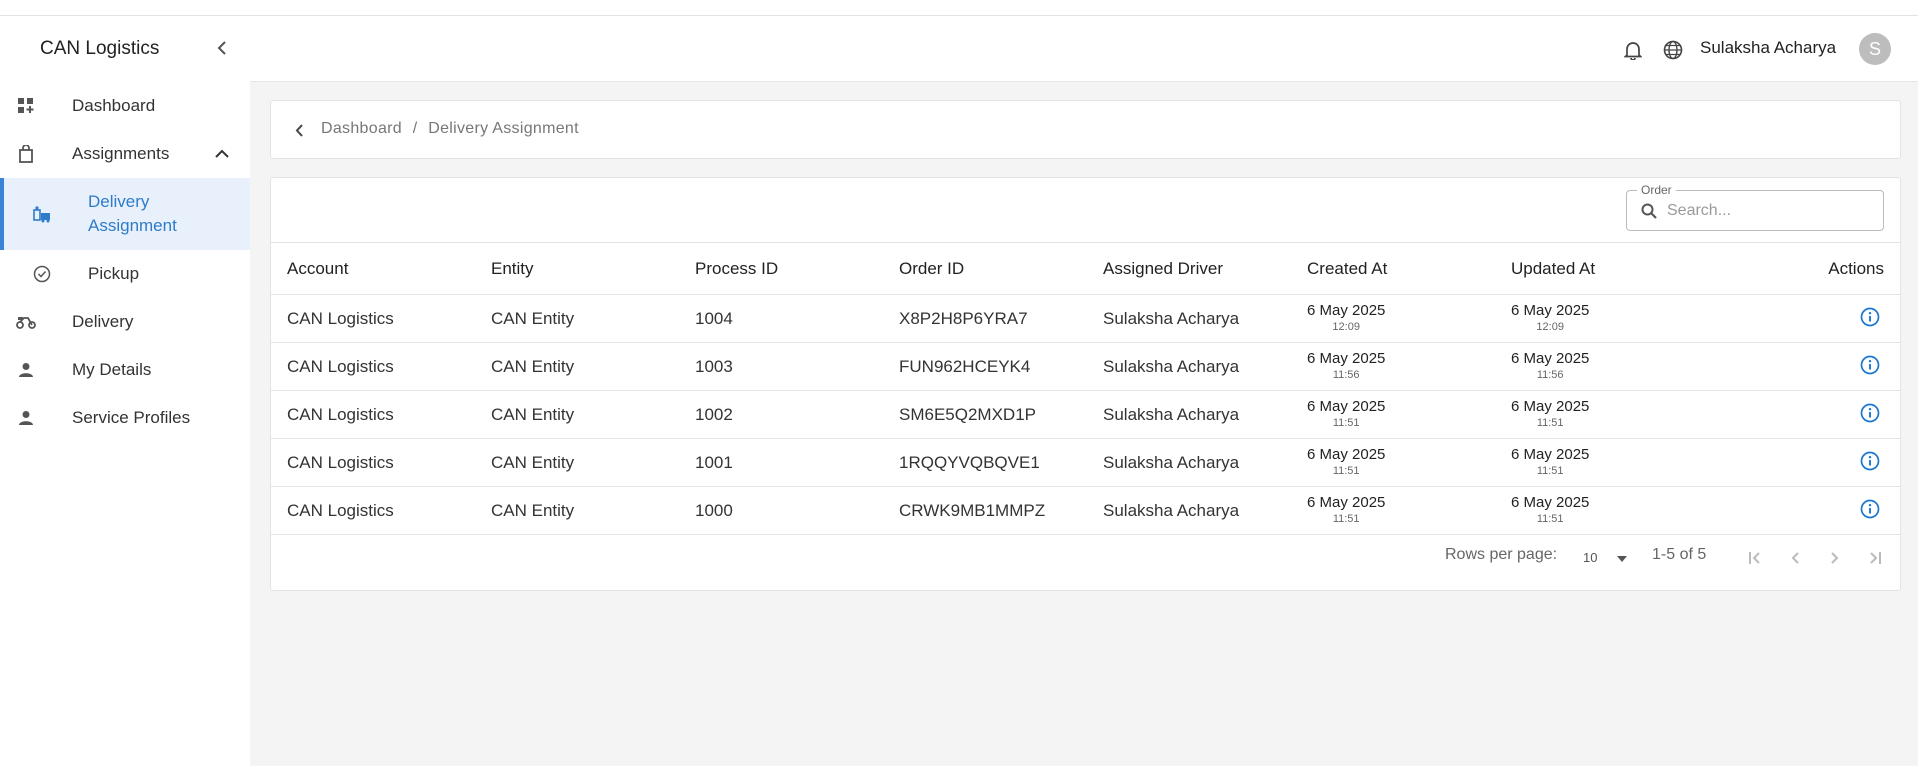  Describe the element at coordinates (1799, 268) in the screenshot. I see `column-header-actions: Actions` at that location.